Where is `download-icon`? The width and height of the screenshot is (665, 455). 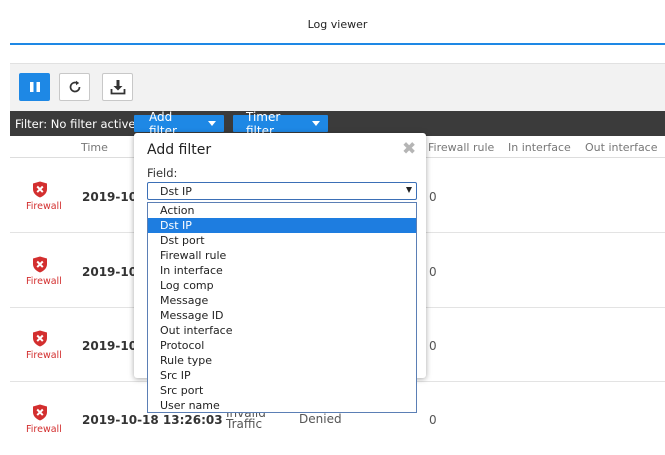 download-icon is located at coordinates (117, 87).